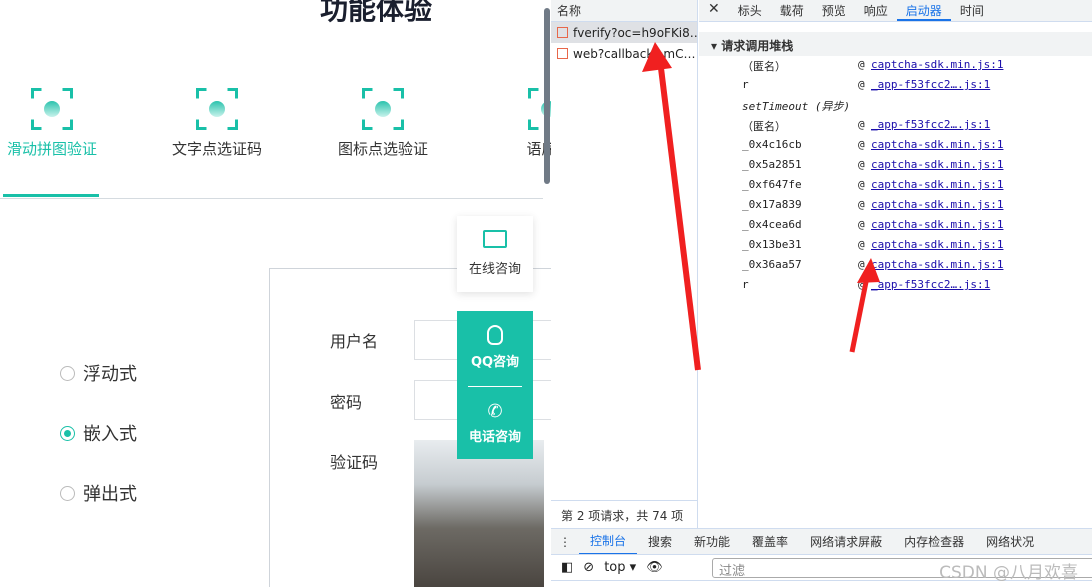 This screenshot has height=587, width=1092. Describe the element at coordinates (714, 10) in the screenshot. I see `close-icon: ✕` at that location.